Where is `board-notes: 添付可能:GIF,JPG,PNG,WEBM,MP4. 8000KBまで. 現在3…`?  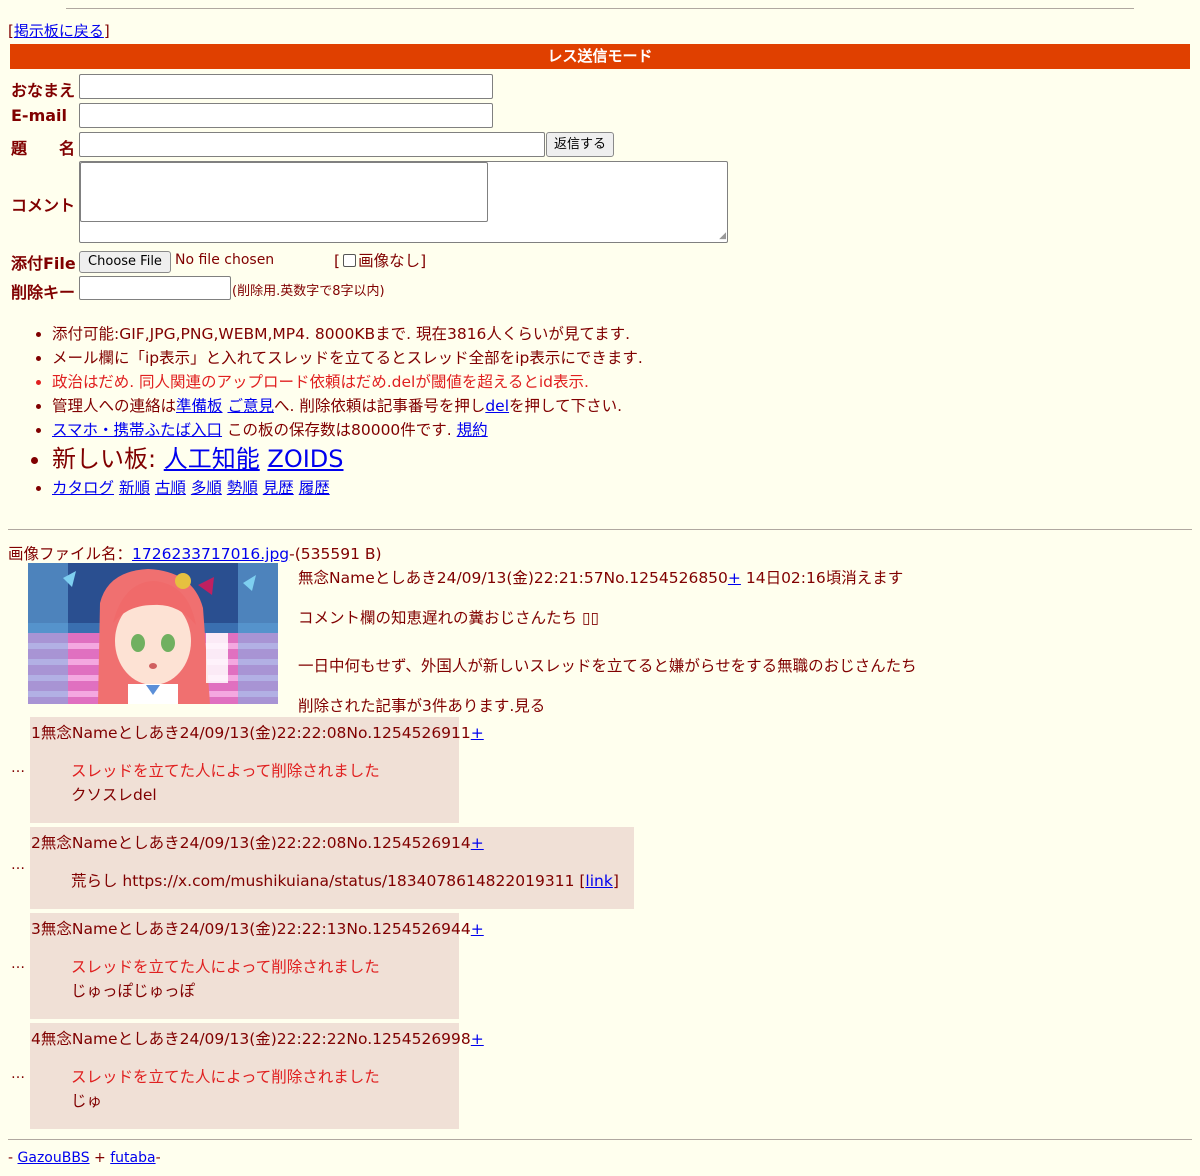
board-notes: 添付可能:GIF,JPG,PNG,WEBM,MP4. 8000KBまで. 現在3… is located at coordinates (336, 411).